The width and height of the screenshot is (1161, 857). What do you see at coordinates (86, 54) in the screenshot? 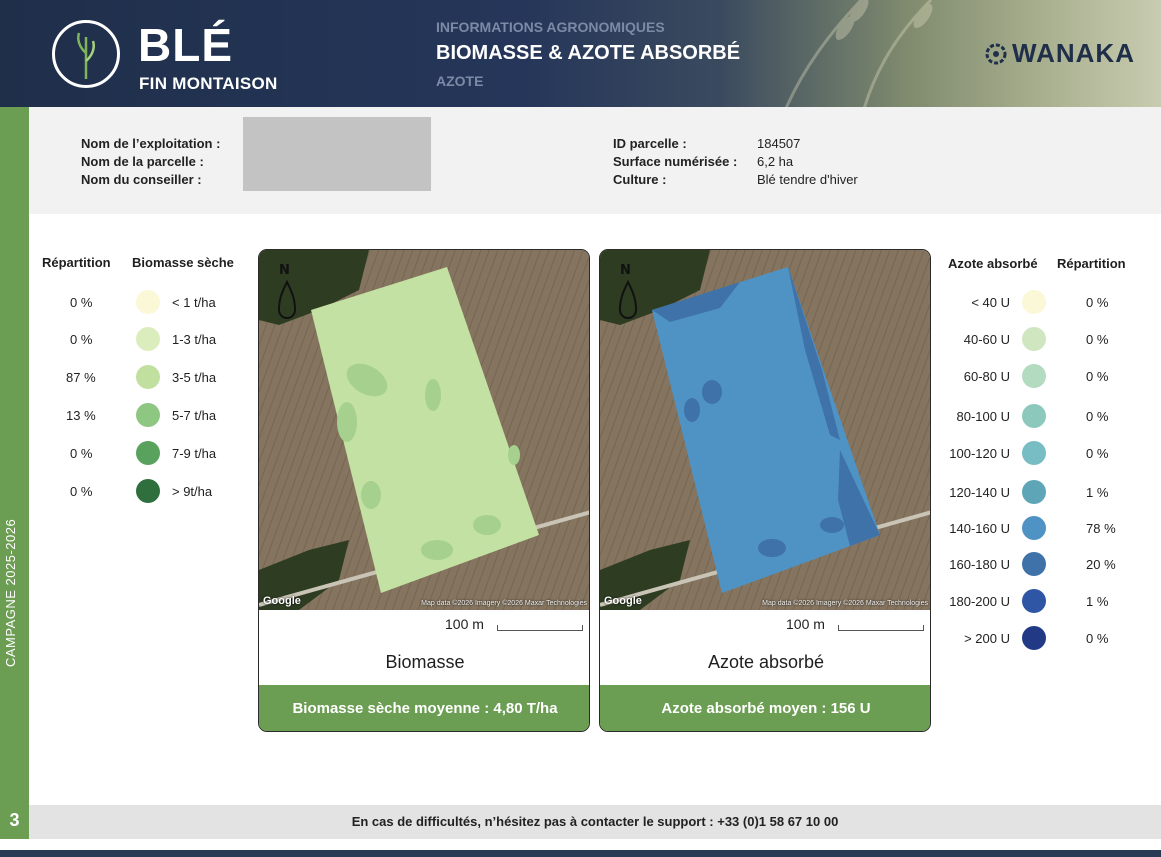
I see `wheat-stalk-icon` at bounding box center [86, 54].